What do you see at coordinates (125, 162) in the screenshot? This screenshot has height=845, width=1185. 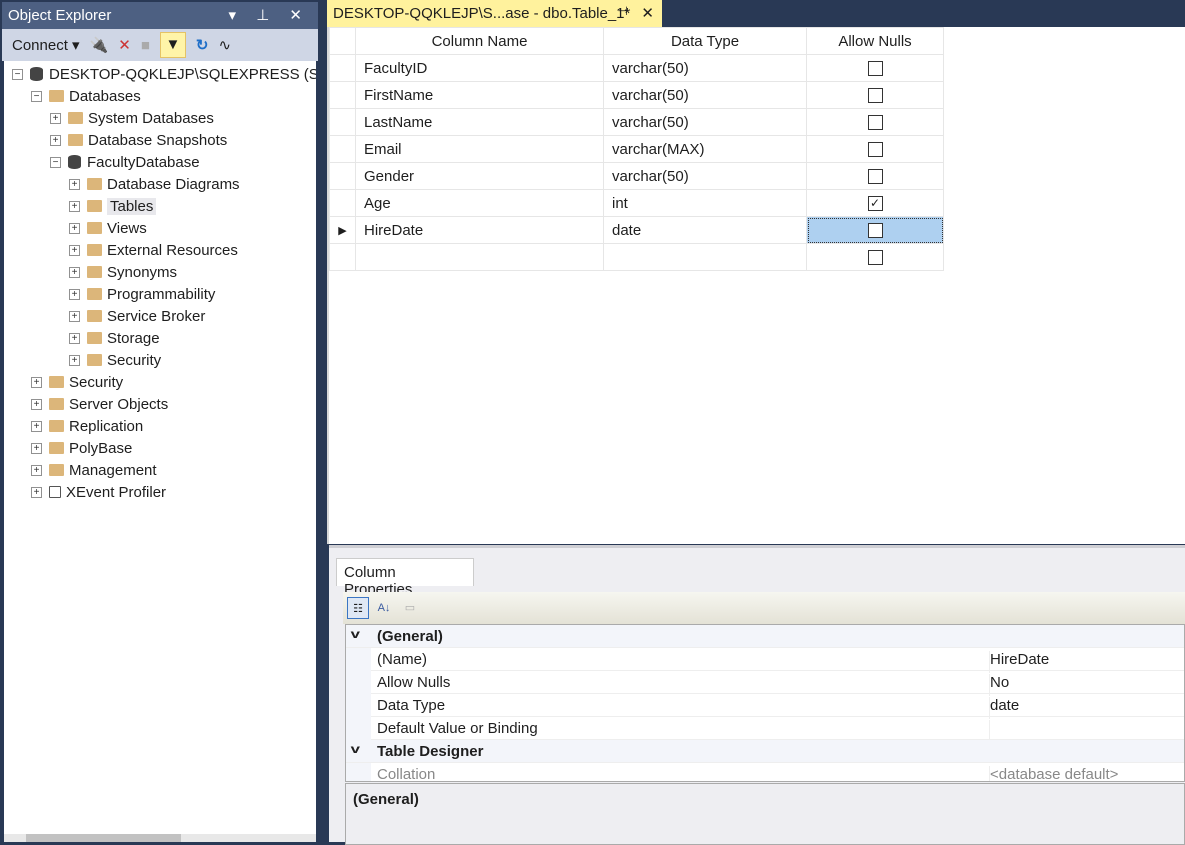 I see `tree-node: − FacultyDatabase` at bounding box center [125, 162].